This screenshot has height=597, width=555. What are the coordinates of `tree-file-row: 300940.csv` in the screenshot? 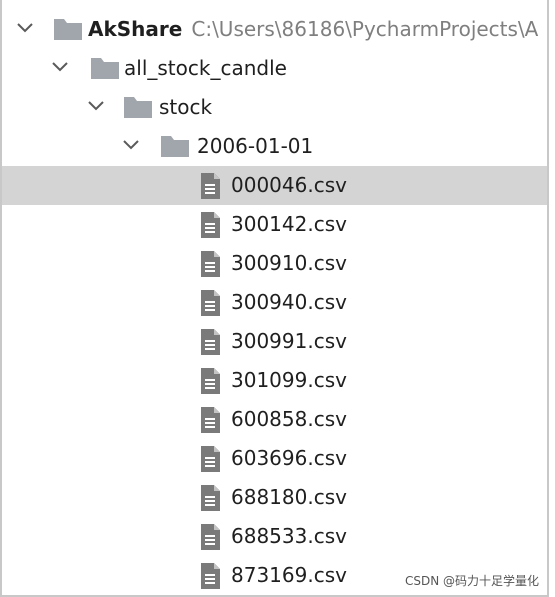 It's located at (274, 302).